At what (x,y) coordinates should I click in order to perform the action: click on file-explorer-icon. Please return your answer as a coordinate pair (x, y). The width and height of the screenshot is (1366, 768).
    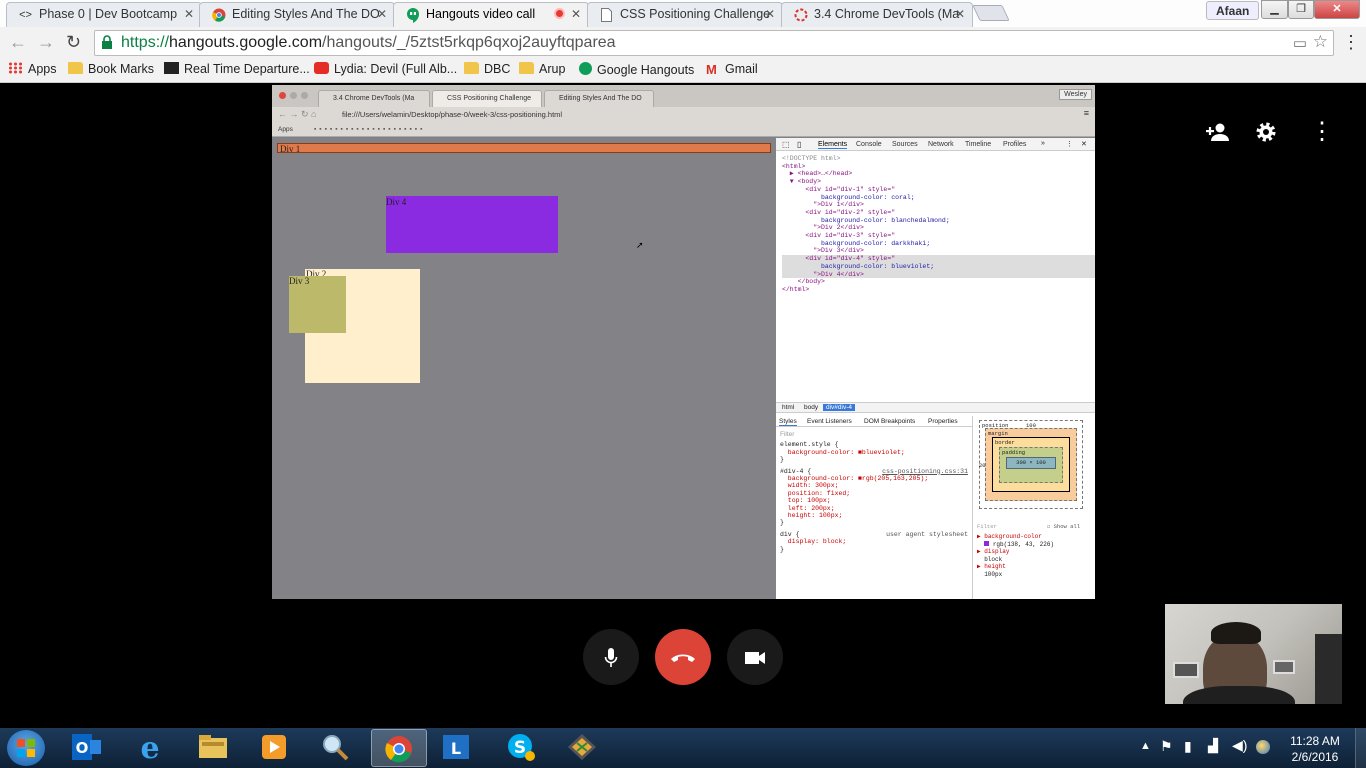
    Looking at the image, I should click on (215, 748).